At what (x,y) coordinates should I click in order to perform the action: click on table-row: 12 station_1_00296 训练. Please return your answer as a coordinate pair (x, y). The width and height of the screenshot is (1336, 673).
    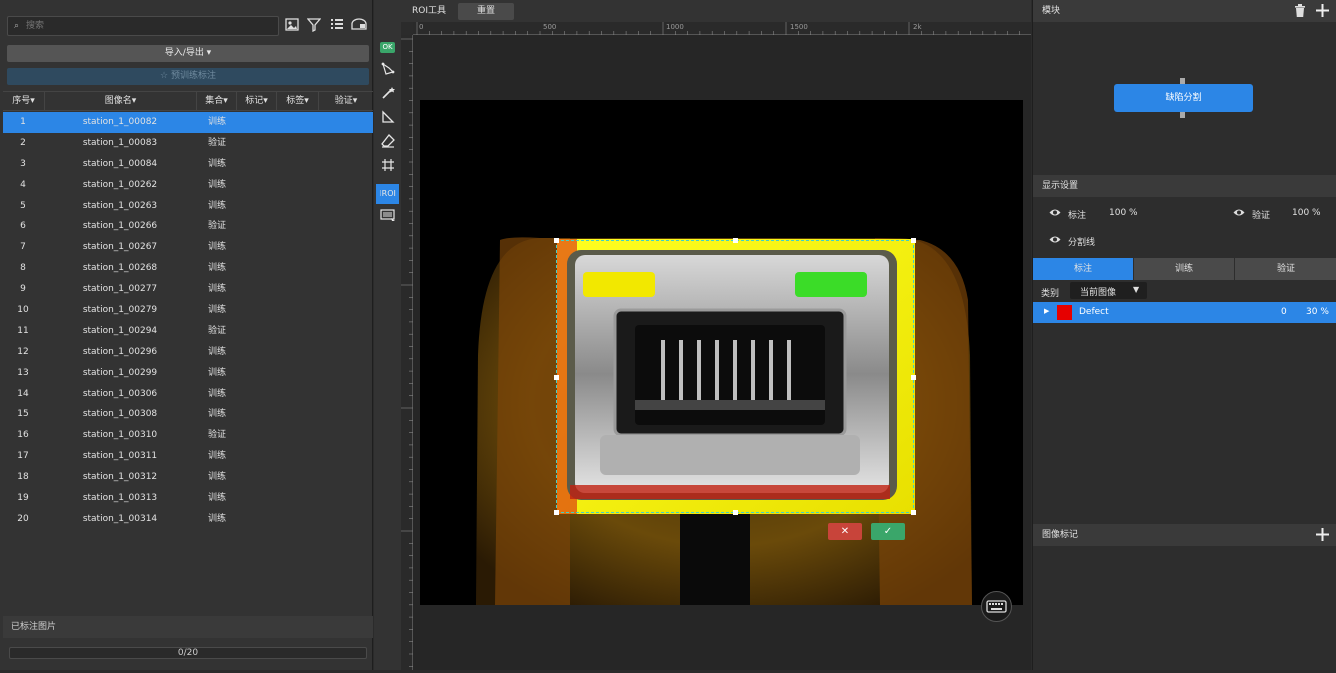
    Looking at the image, I should click on (188, 352).